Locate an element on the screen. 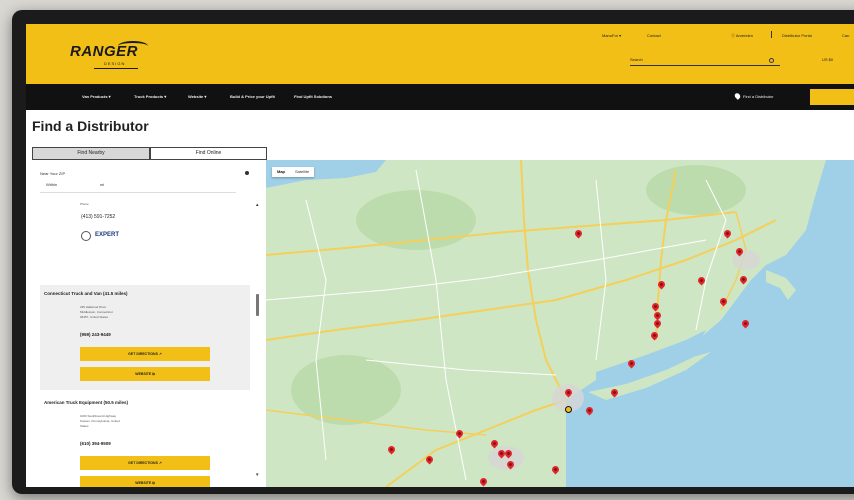  distance-unit: mi is located at coordinates (102, 184).